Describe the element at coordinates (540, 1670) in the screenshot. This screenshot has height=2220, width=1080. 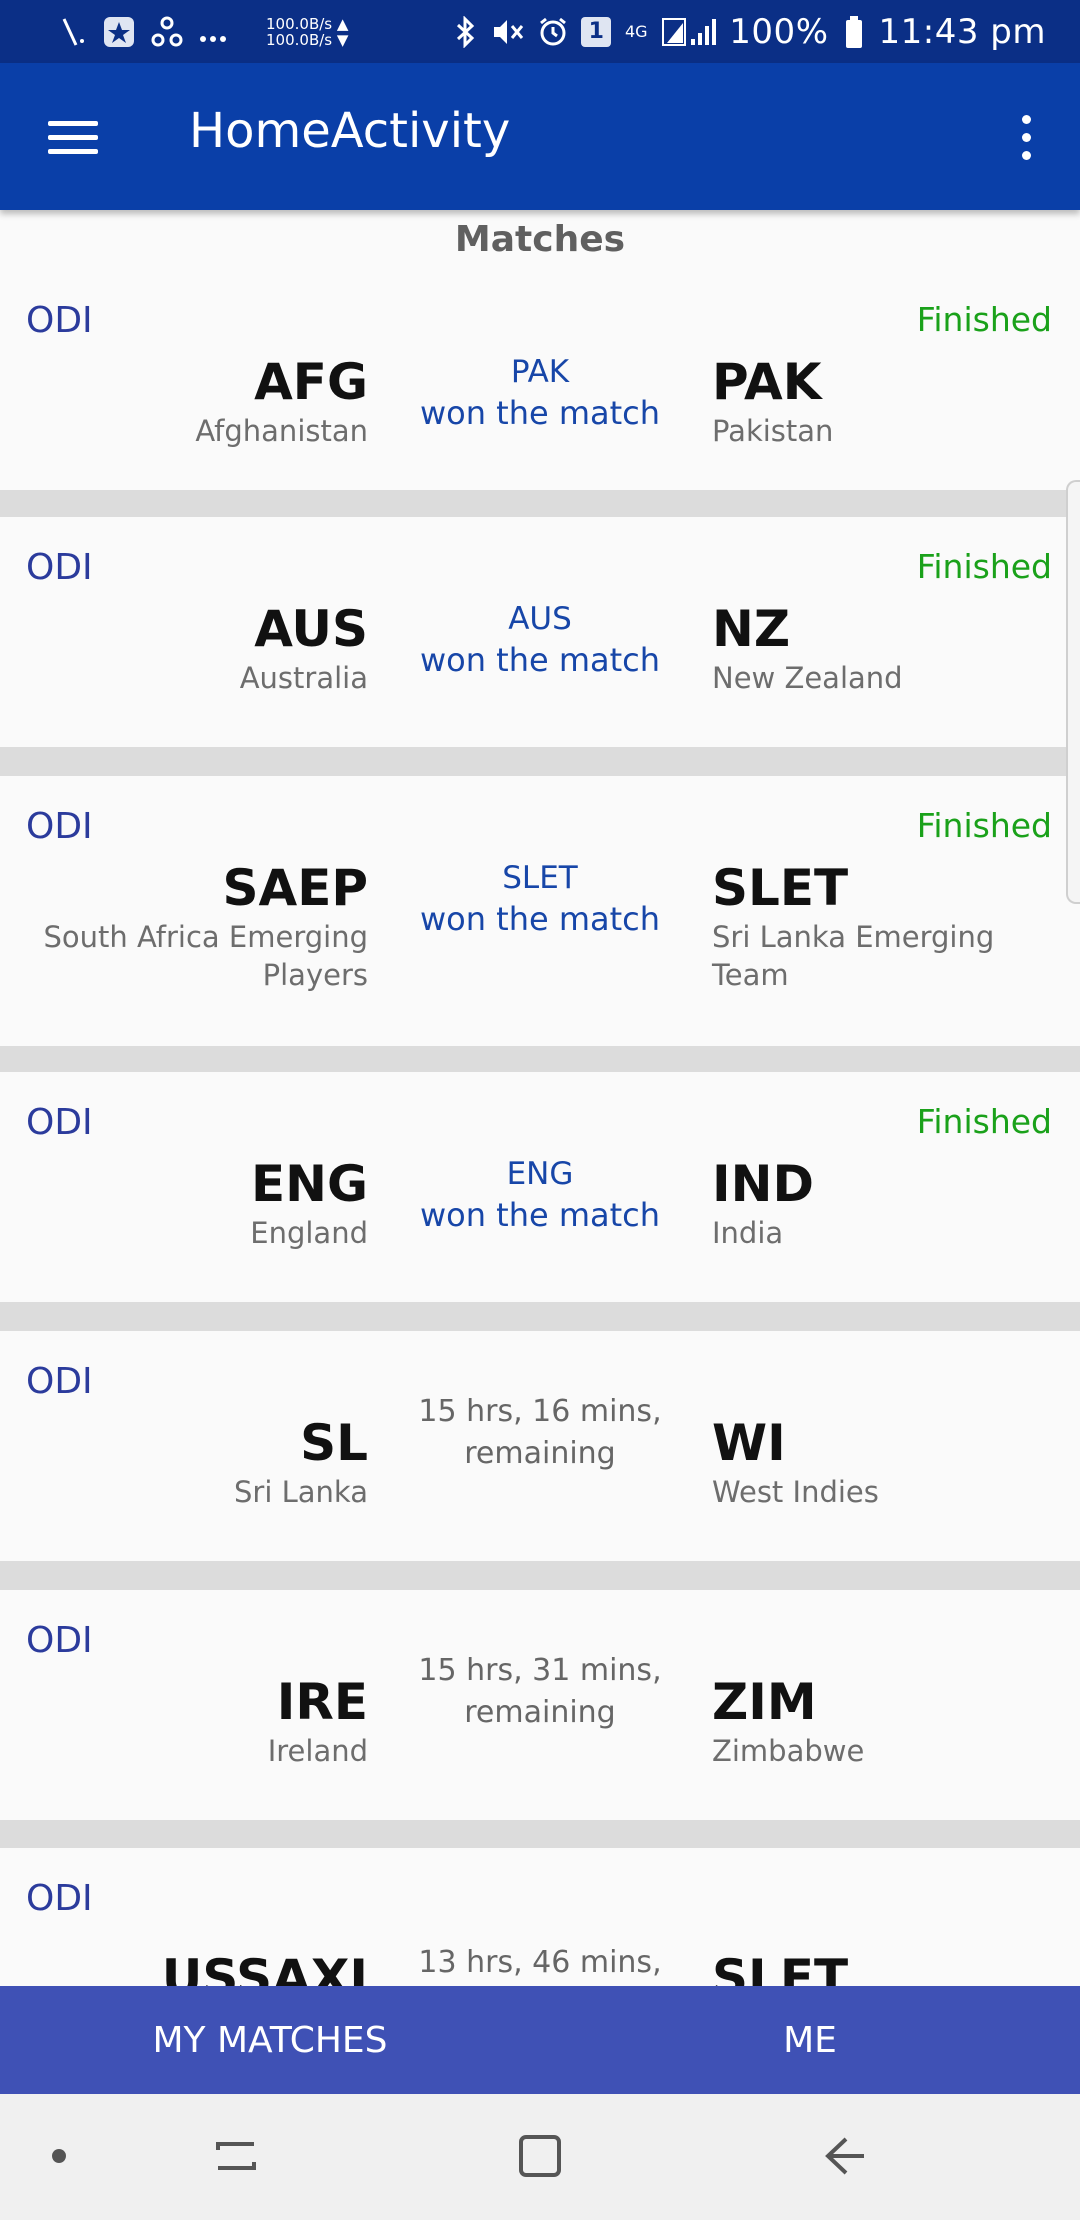
I see `countdown-time: 15 hrs, 31 mins,` at that location.